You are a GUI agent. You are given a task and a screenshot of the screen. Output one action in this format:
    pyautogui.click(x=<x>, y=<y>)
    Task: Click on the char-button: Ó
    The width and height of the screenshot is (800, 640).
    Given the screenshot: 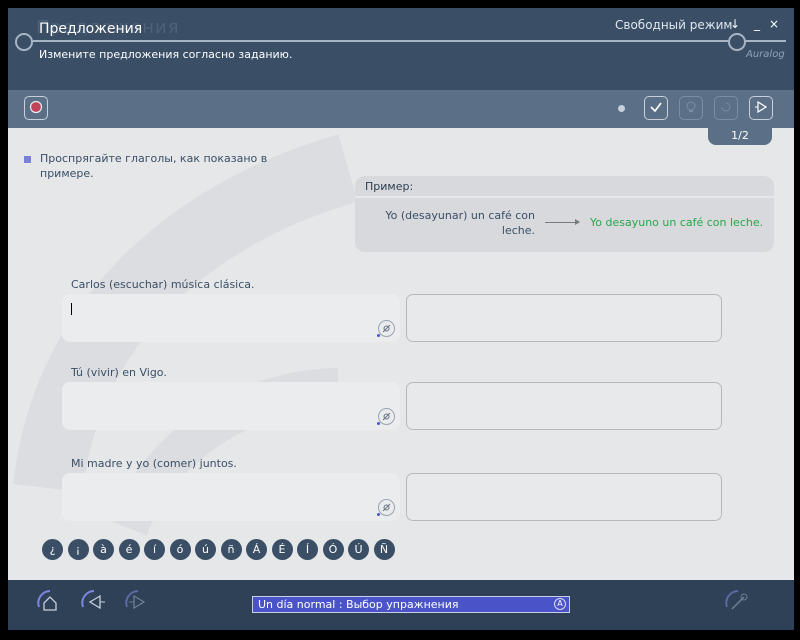 What is the action you would take?
    pyautogui.click(x=333, y=549)
    